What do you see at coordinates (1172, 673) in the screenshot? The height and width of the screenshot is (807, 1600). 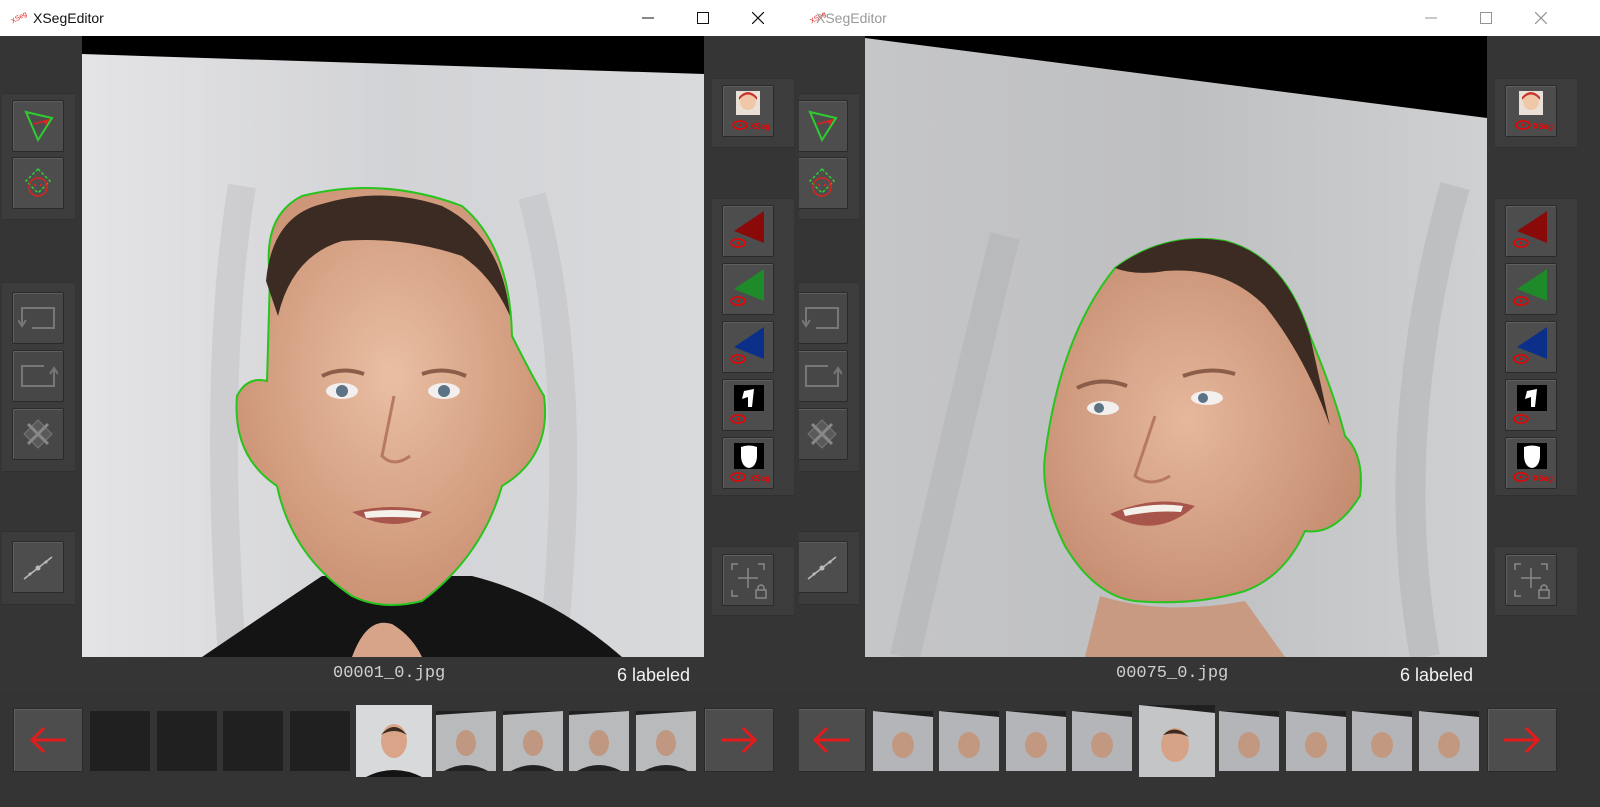 I see `filename-label: 00075_0.jpg` at bounding box center [1172, 673].